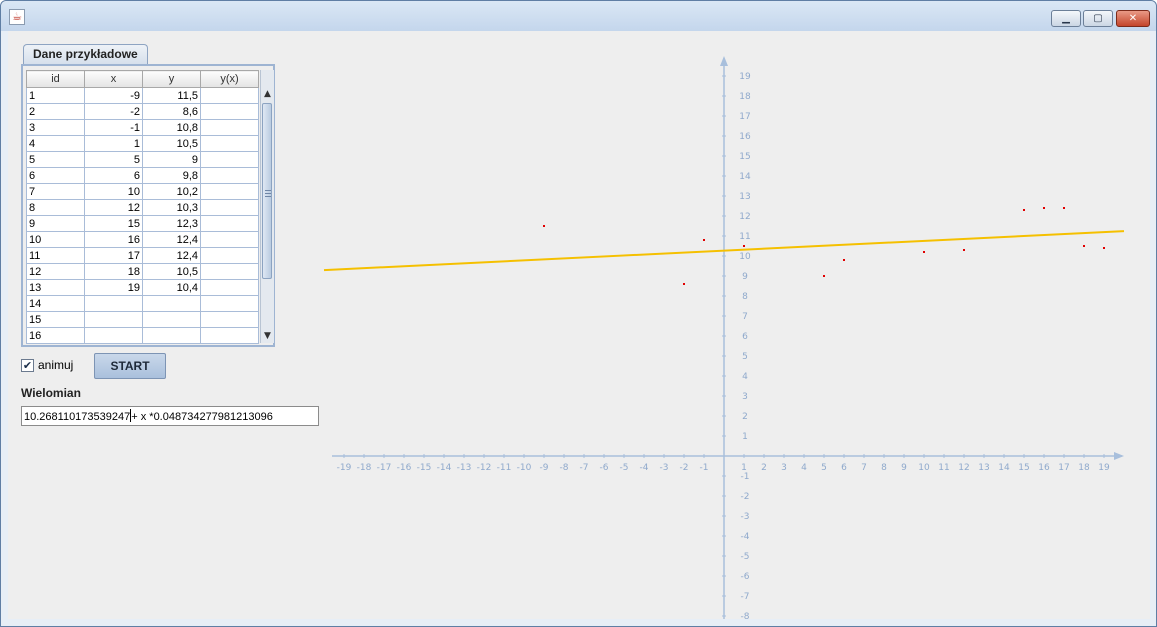 Image resolution: width=1157 pixels, height=627 pixels. What do you see at coordinates (844, 468) in the screenshot?
I see `x-tick-label: 6` at bounding box center [844, 468].